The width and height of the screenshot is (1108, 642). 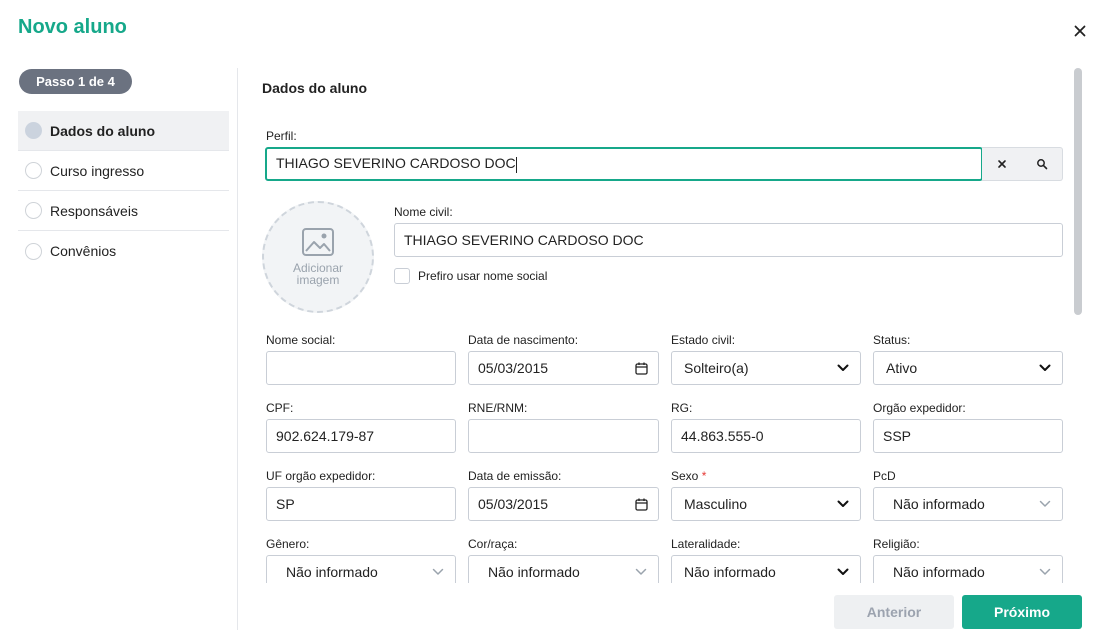 I want to click on perfil-label: Perfil:, so click(x=281, y=136).